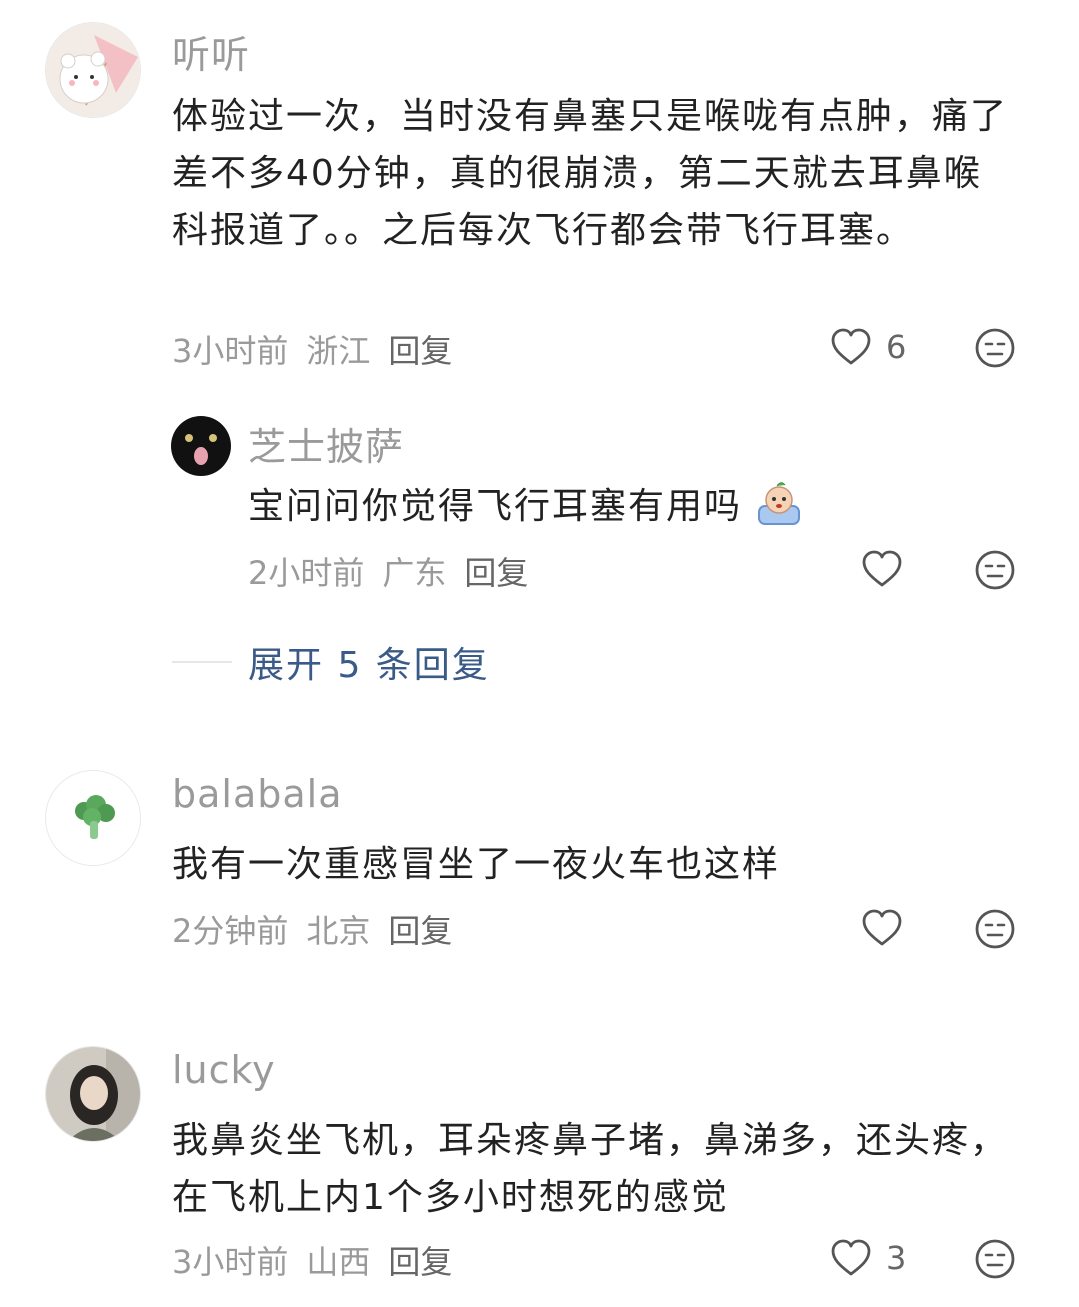 The image size is (1079, 1307). Describe the element at coordinates (779, 503) in the screenshot. I see `crying-face-emoji` at that location.